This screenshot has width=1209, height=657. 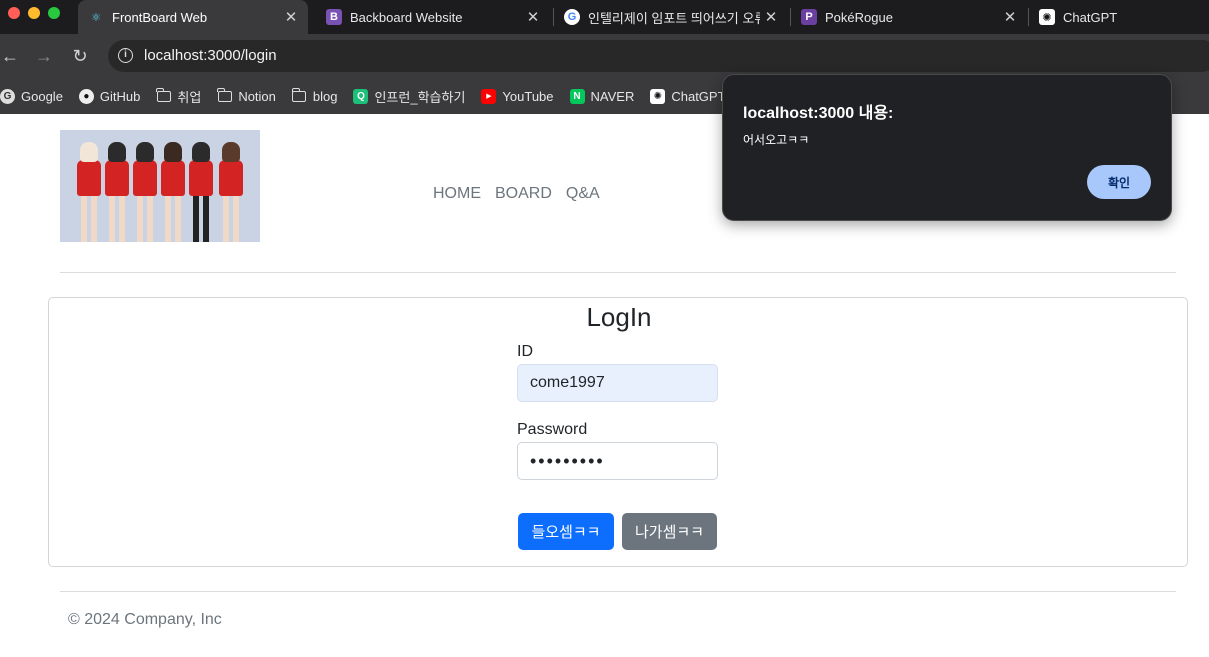 I want to click on nav-link-home: HOME, so click(x=457, y=194).